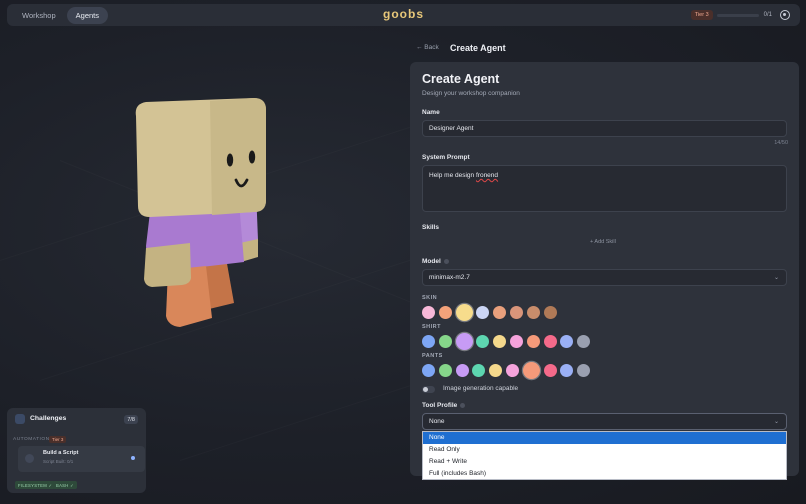  Describe the element at coordinates (444, 405) in the screenshot. I see `tool-profile-label: Tool Profile` at that location.